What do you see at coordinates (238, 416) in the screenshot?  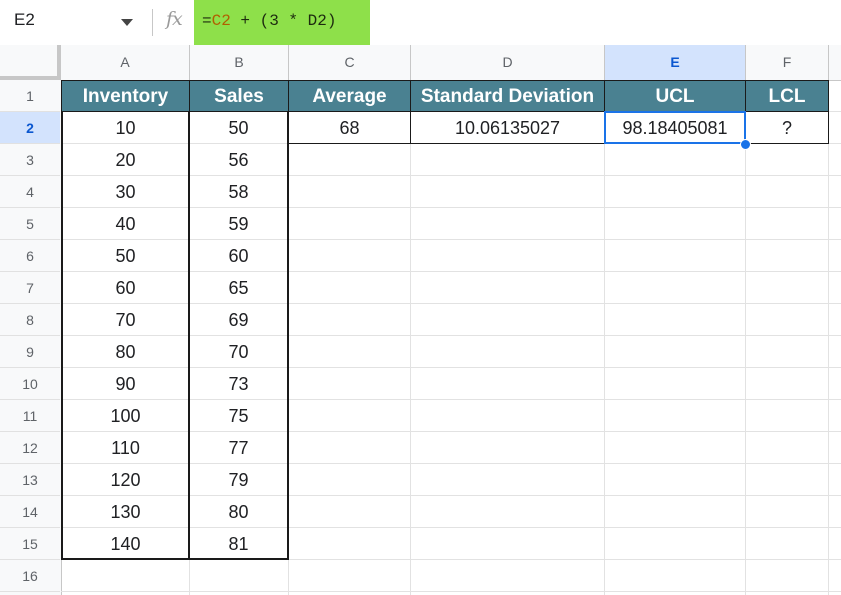 I see `sales-cell: 75` at bounding box center [238, 416].